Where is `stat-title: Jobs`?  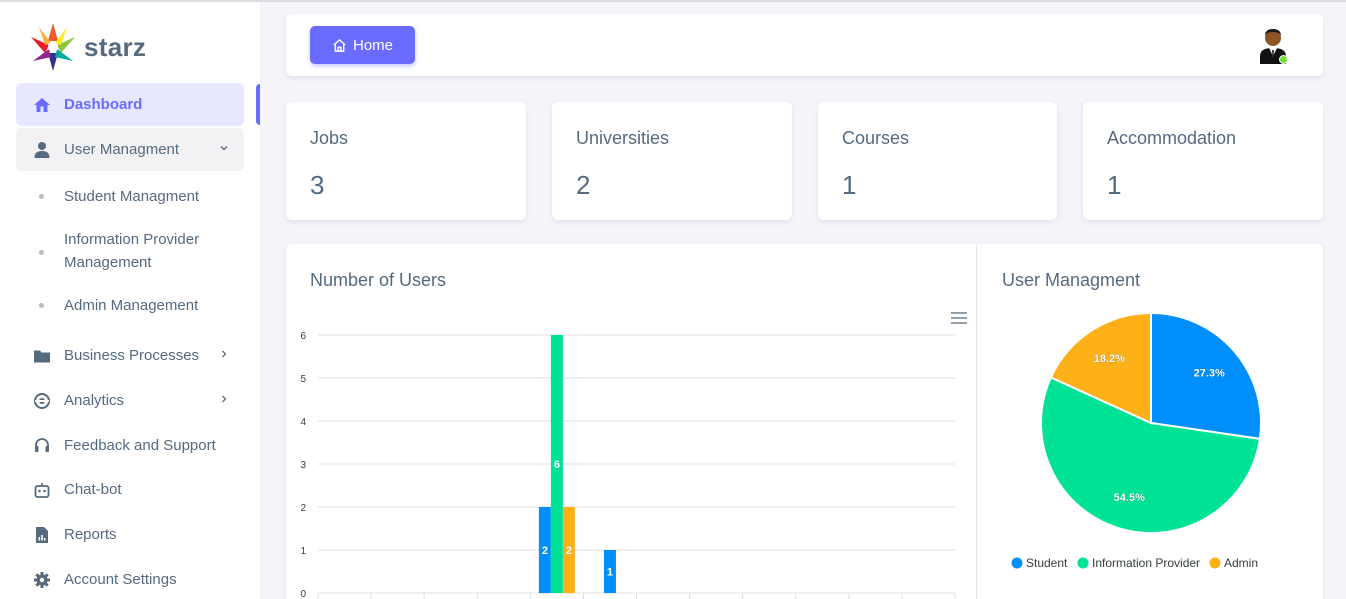
stat-title: Jobs is located at coordinates (329, 138).